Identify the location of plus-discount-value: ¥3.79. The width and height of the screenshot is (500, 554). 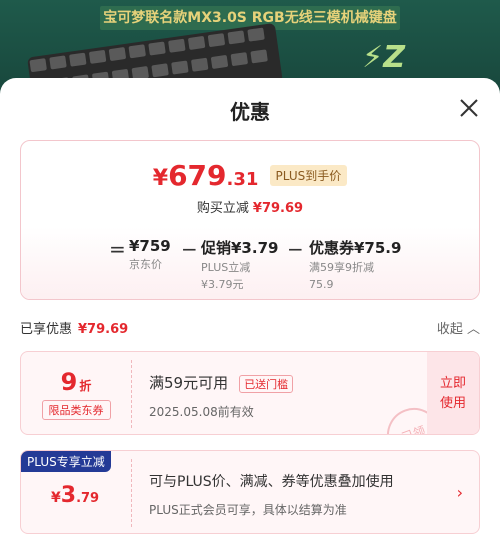
(75, 495).